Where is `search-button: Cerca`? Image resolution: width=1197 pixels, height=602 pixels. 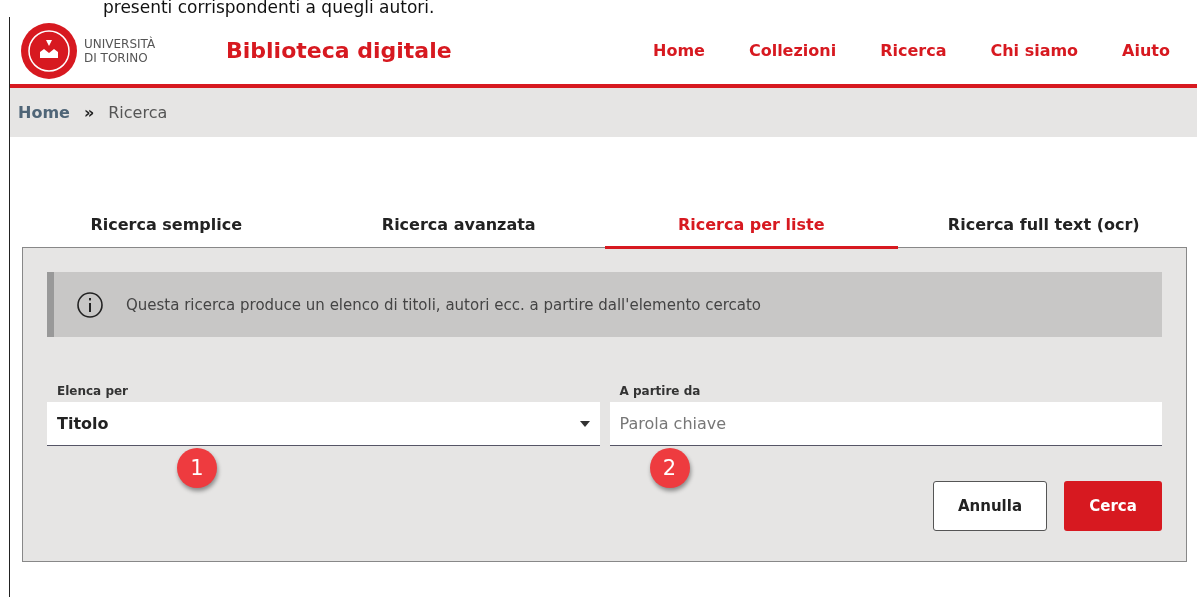 search-button: Cerca is located at coordinates (1113, 506).